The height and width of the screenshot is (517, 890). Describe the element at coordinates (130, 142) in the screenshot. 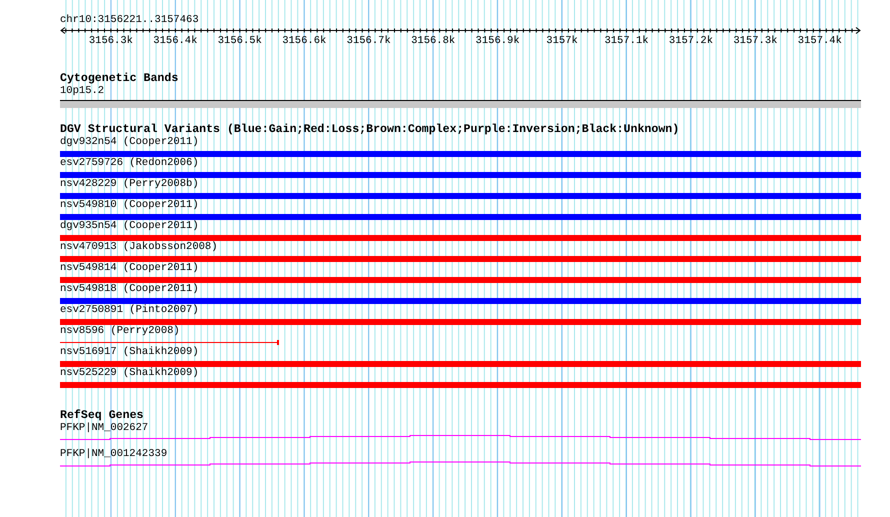

I see `variant-label: dgv932n54 (Cooper2011)` at that location.